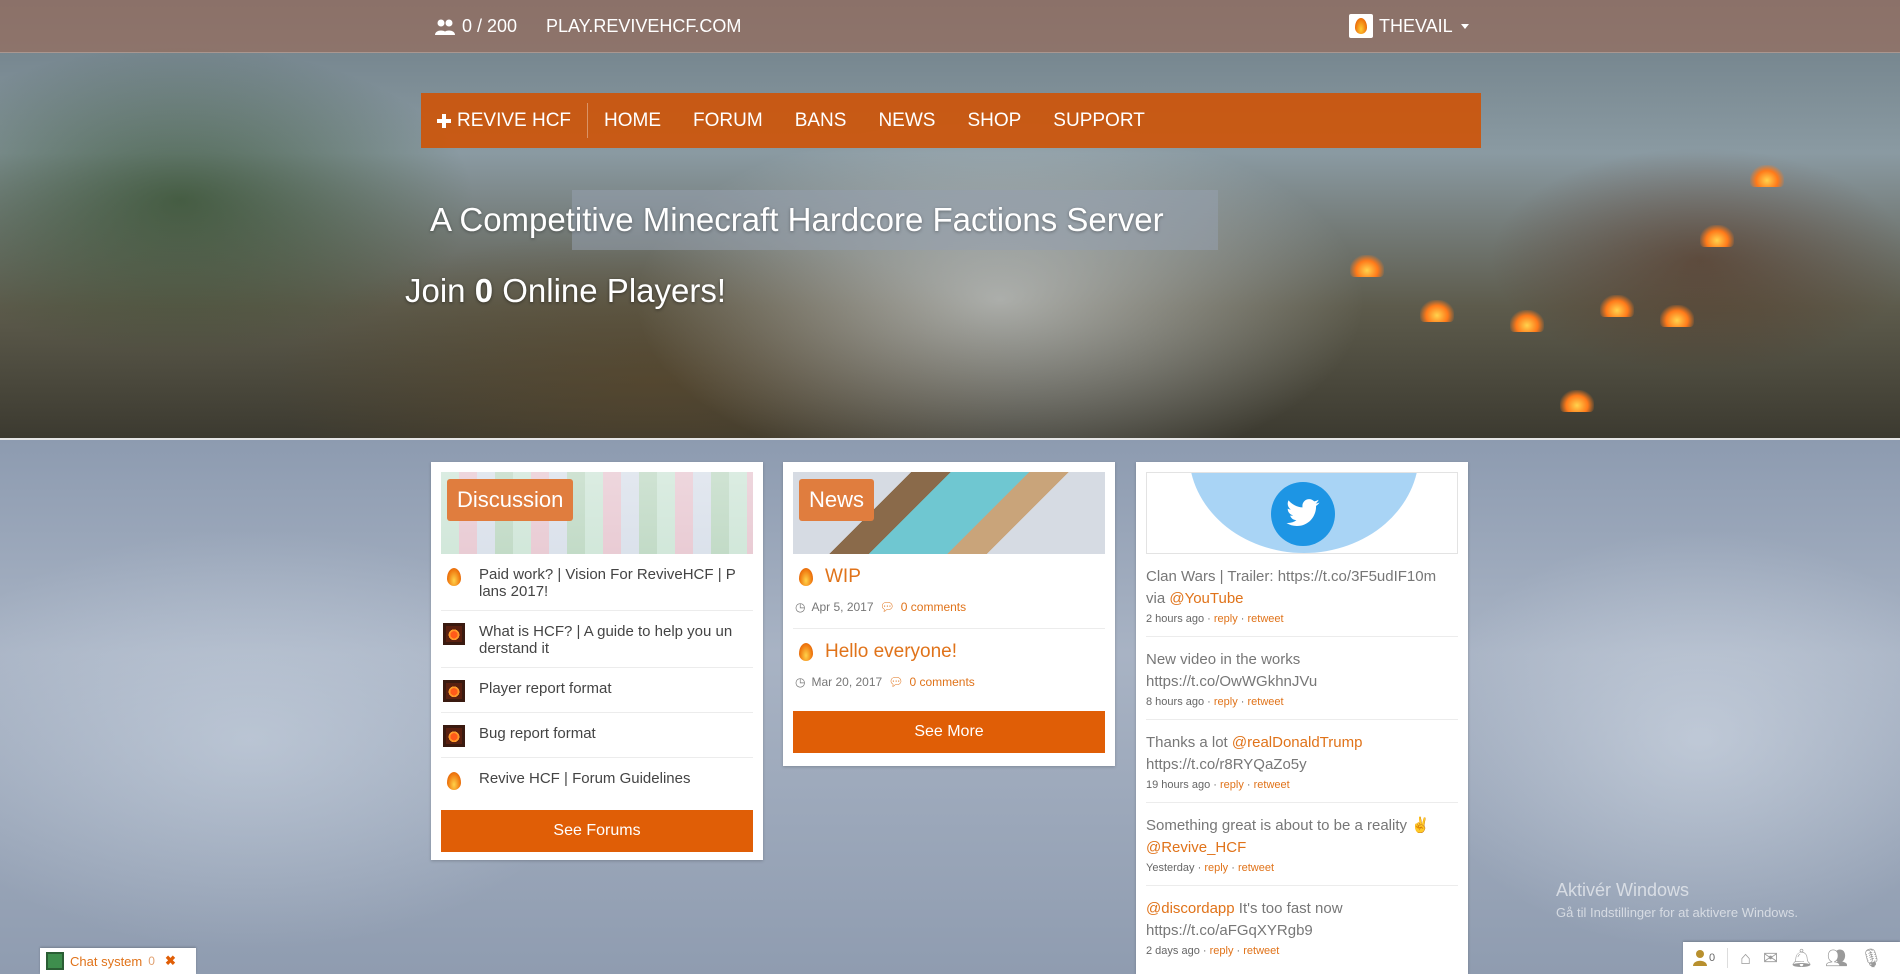  I want to click on nav-home: HOME, so click(632, 121).